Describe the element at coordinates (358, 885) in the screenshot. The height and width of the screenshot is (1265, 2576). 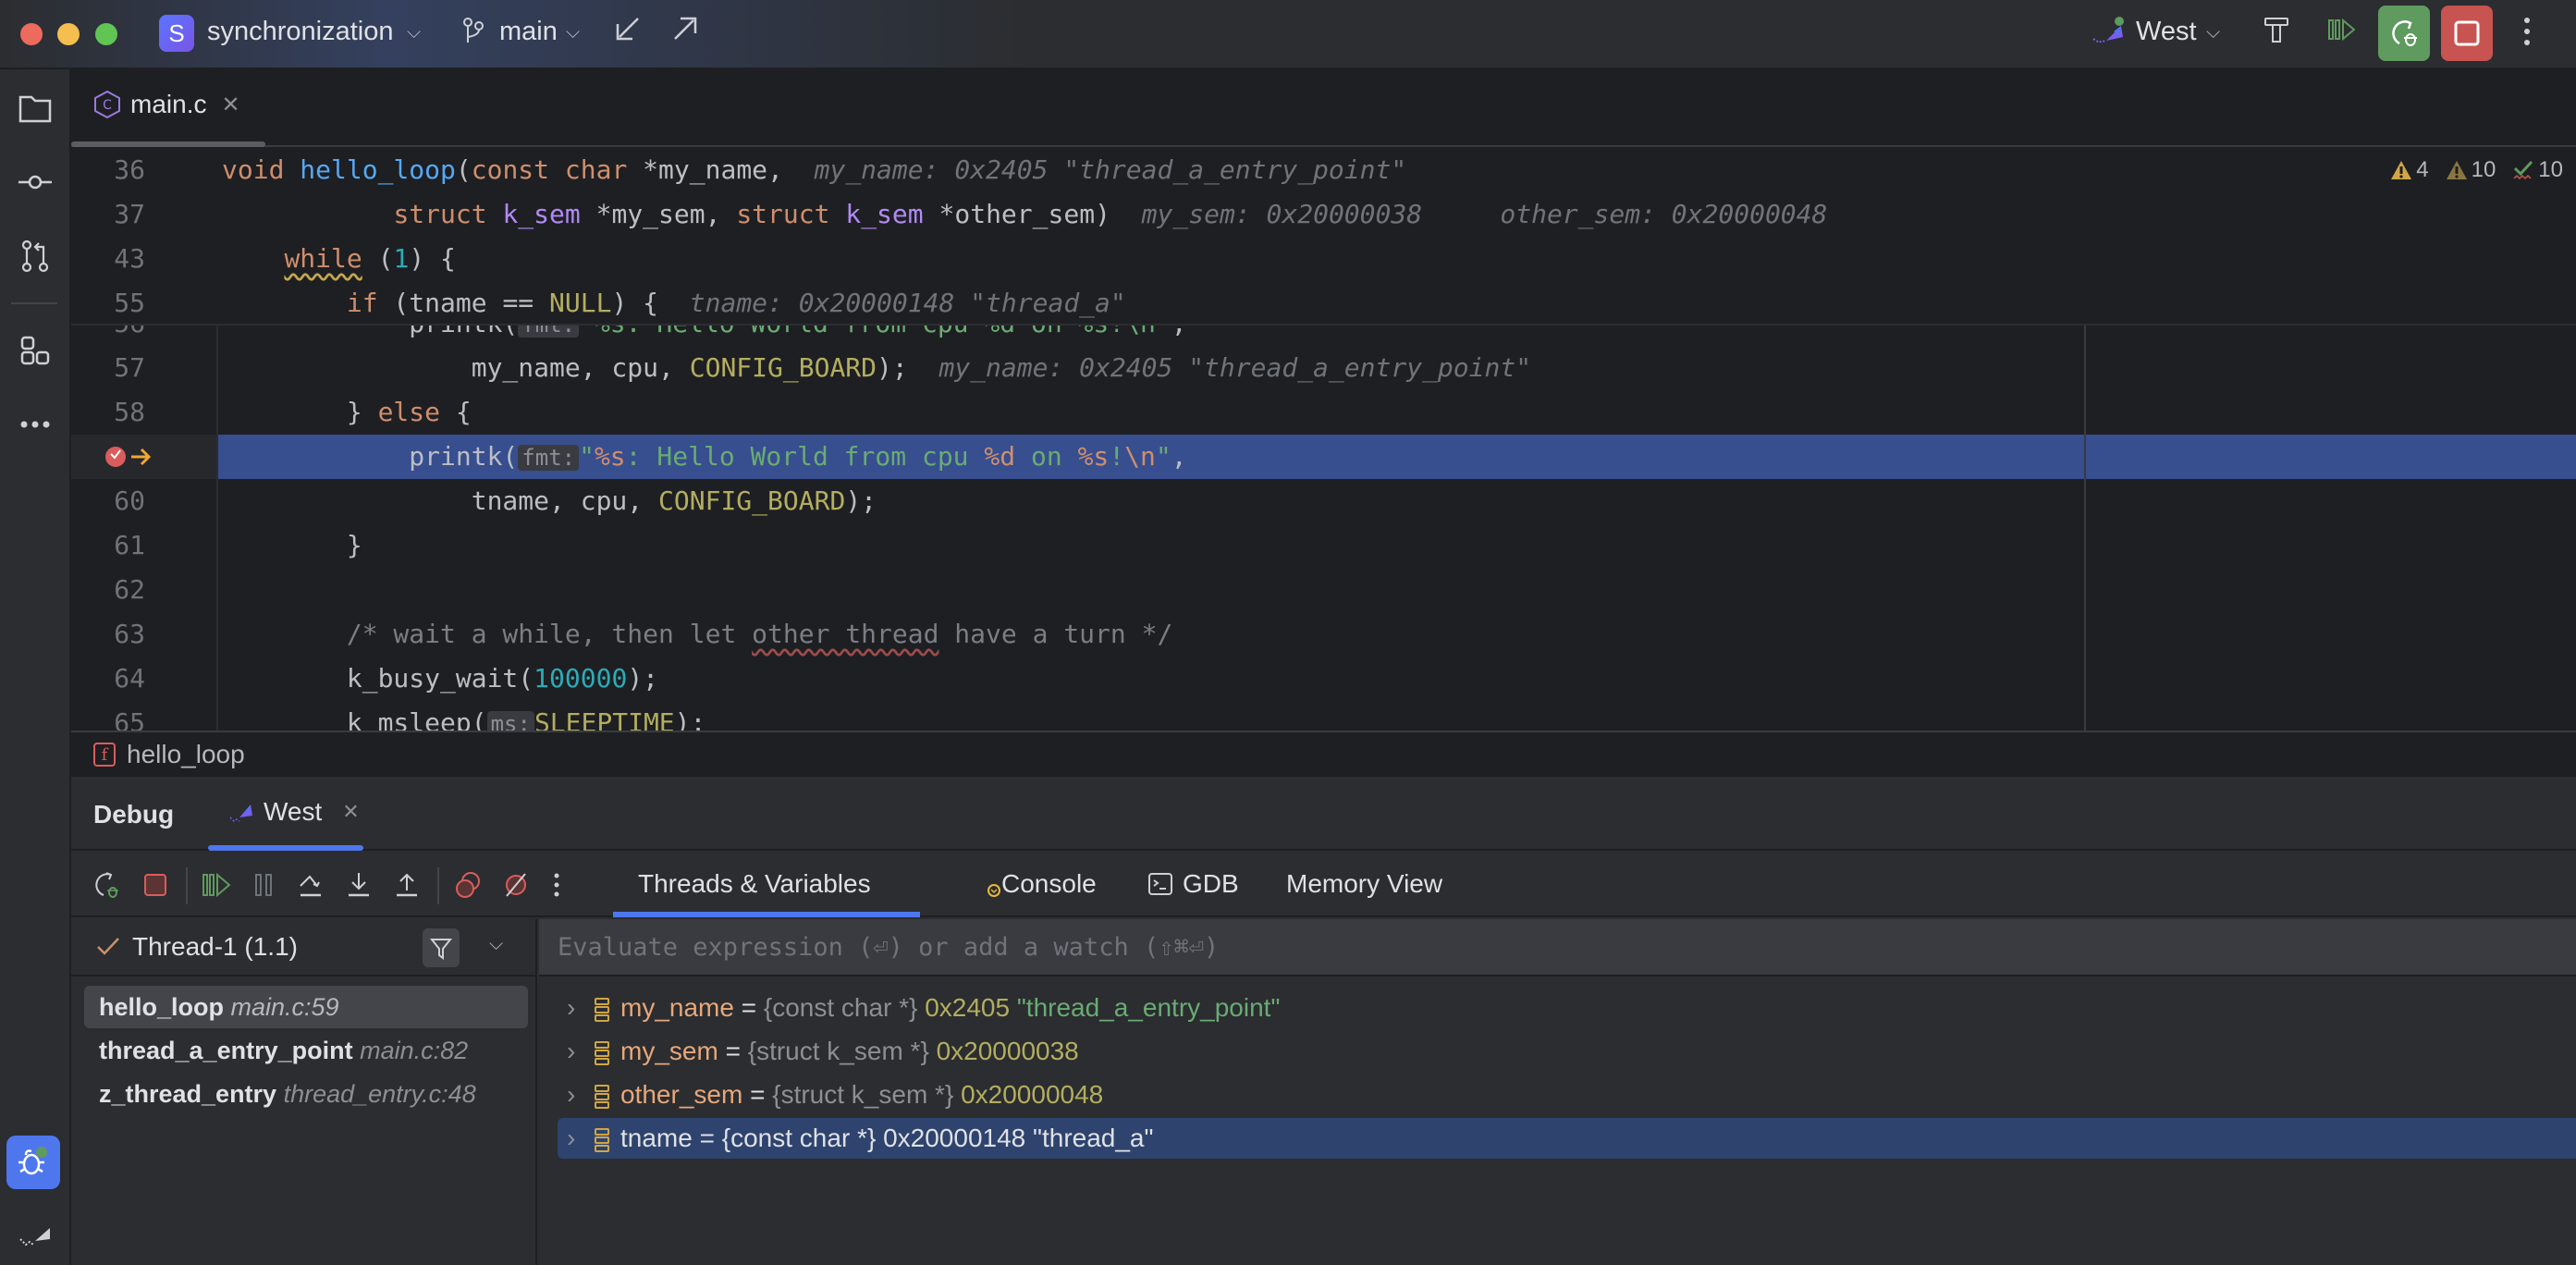
I see `step-into-icon` at that location.